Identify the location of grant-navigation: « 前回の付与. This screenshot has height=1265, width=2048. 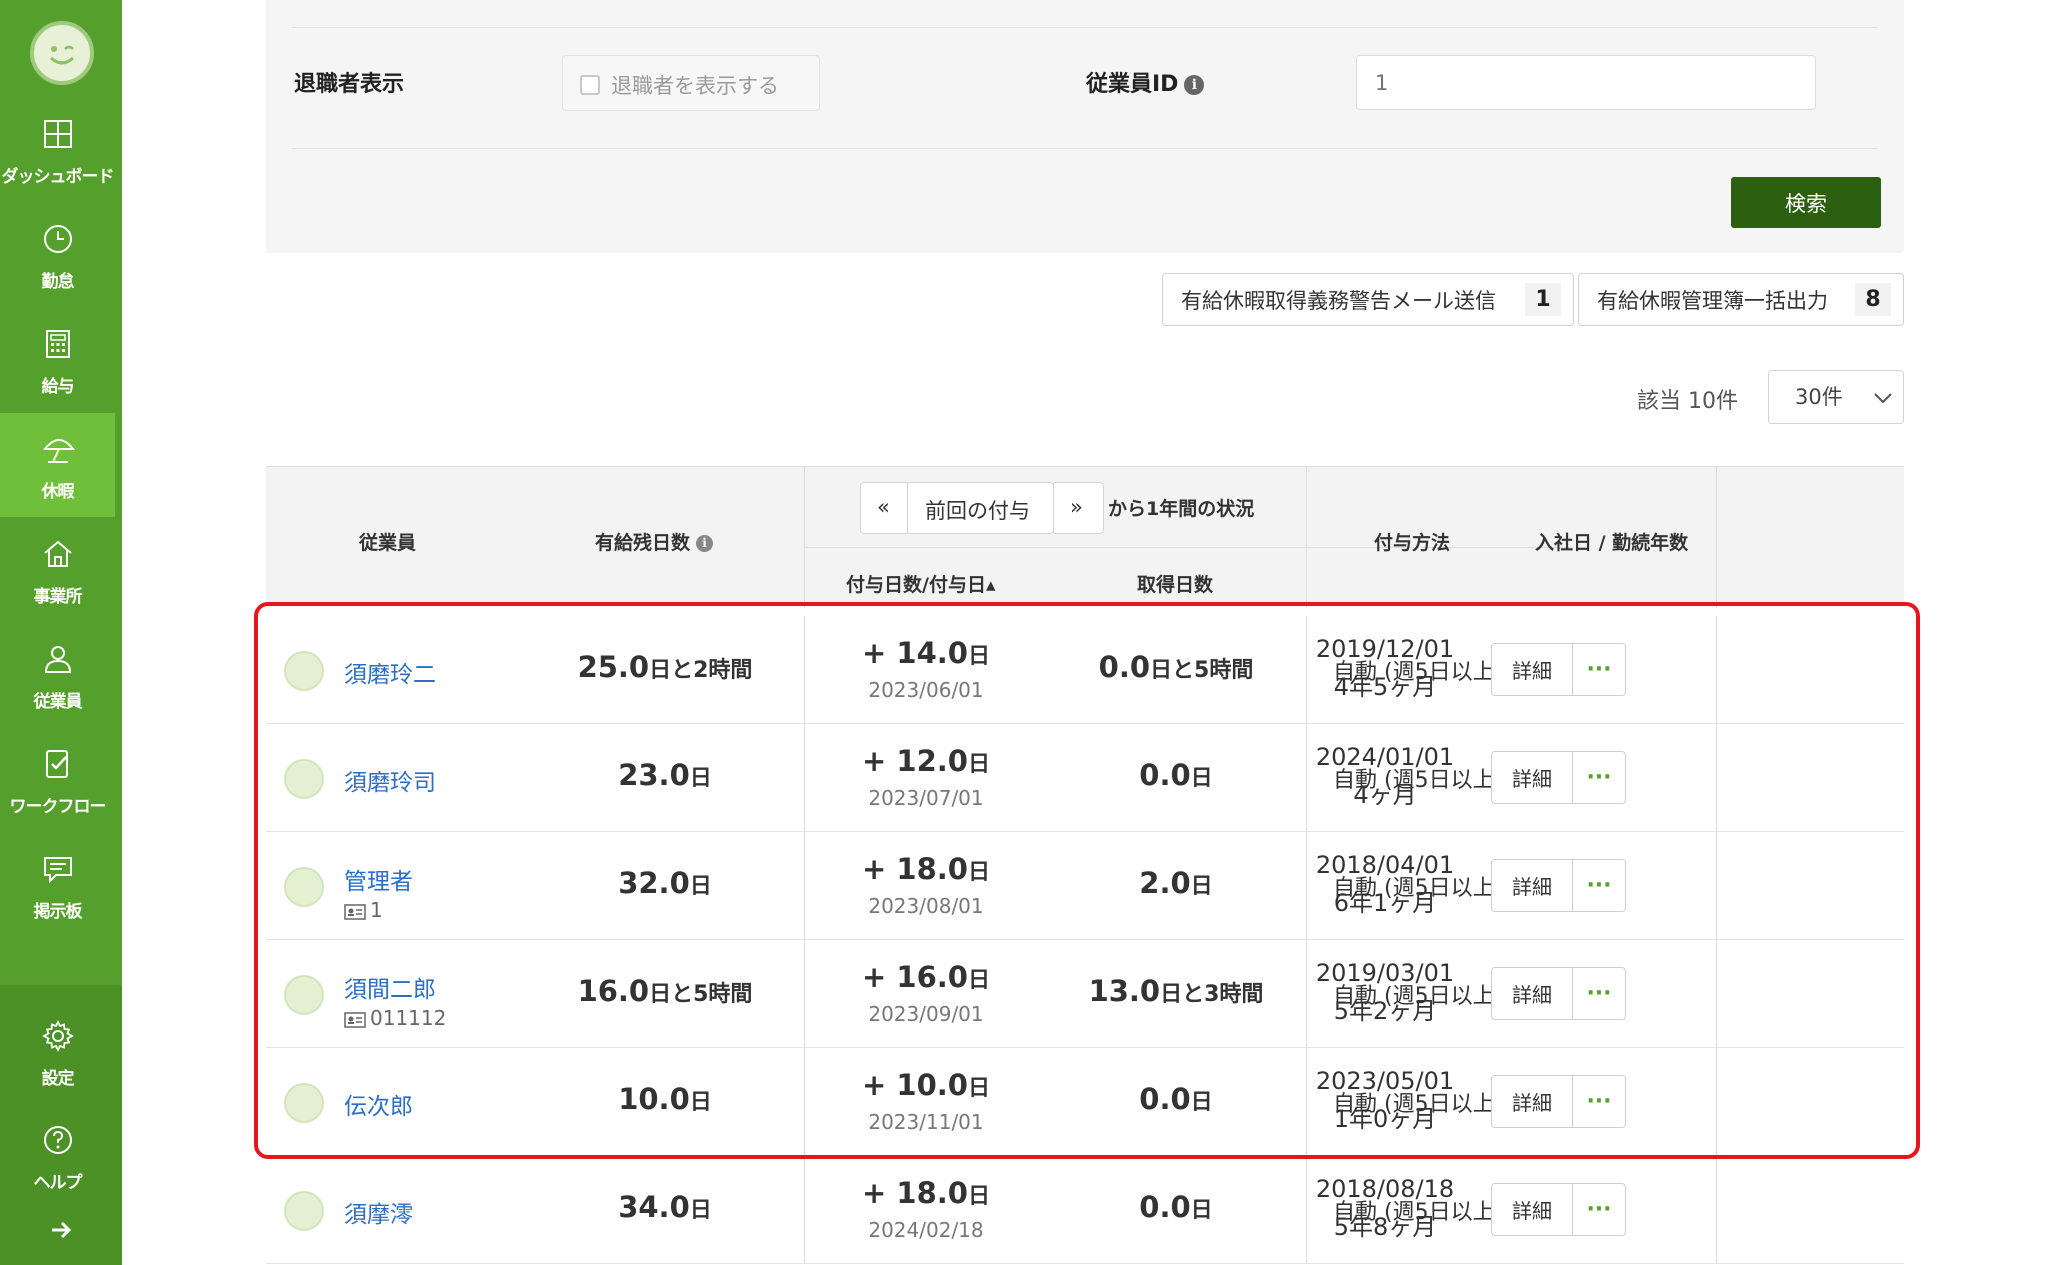
(957, 508).